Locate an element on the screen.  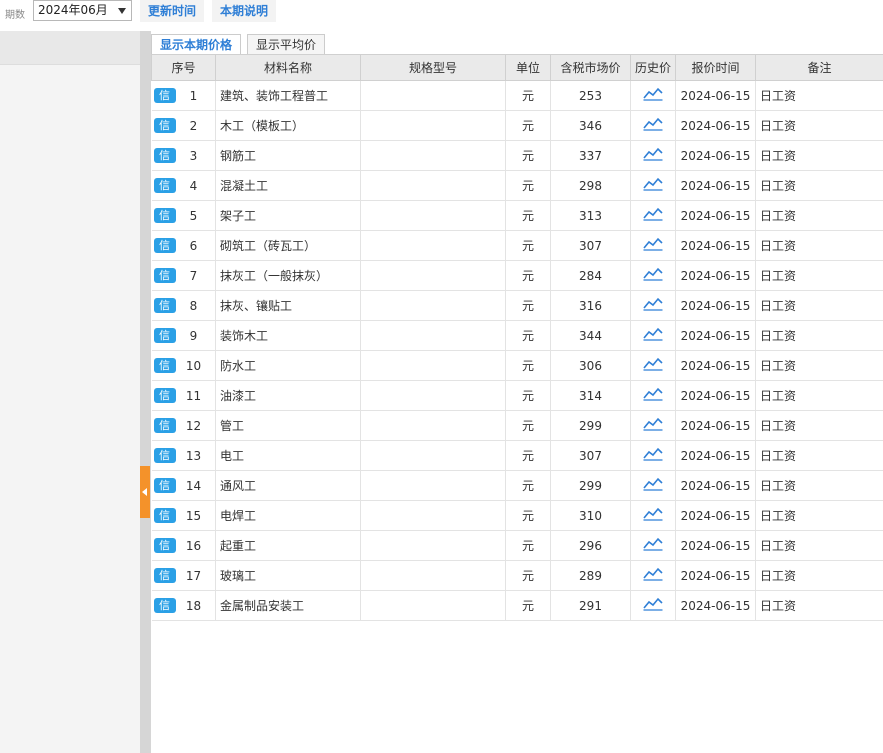
price-cell: 253 is located at coordinates (590, 95).